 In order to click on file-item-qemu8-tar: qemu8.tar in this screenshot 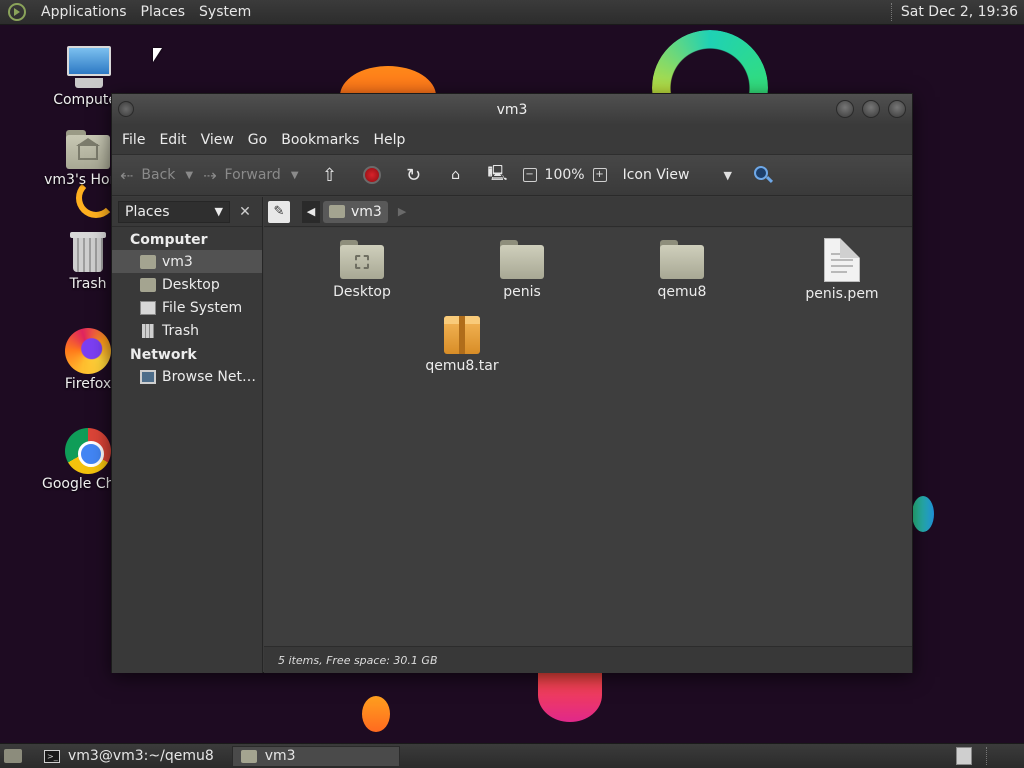, I will do `click(462, 345)`.